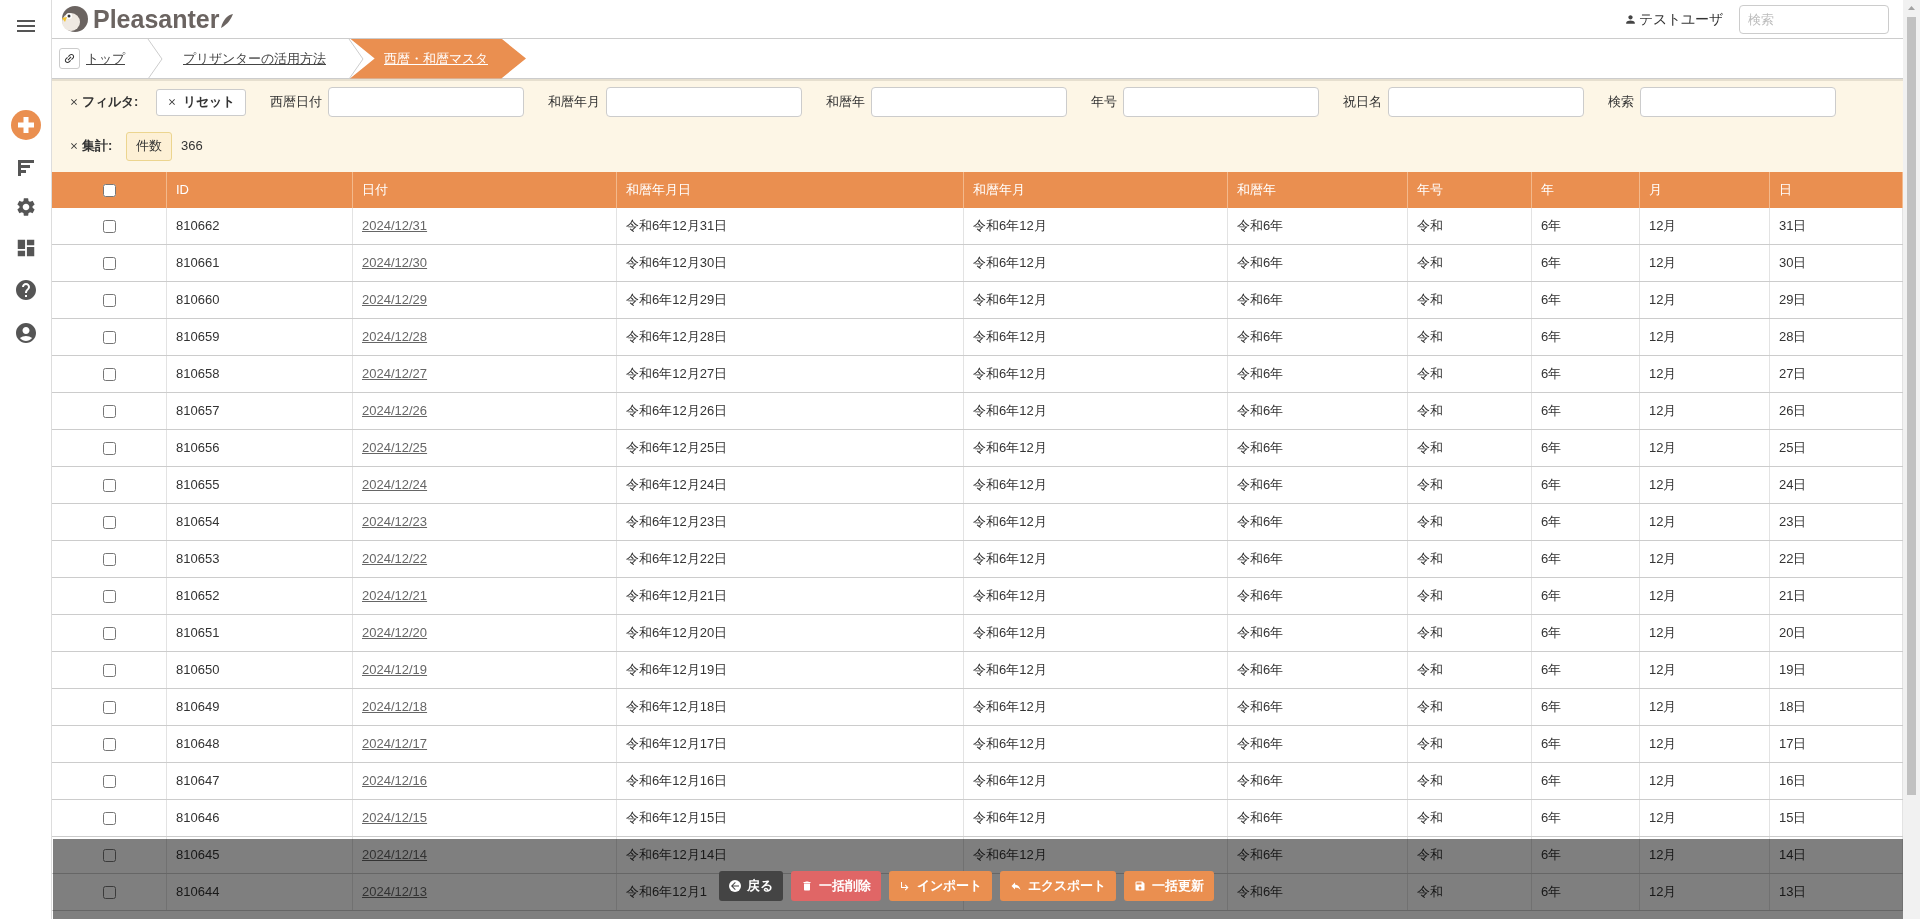 The width and height of the screenshot is (1920, 919). I want to click on table-cell-text: 810651, so click(198, 633).